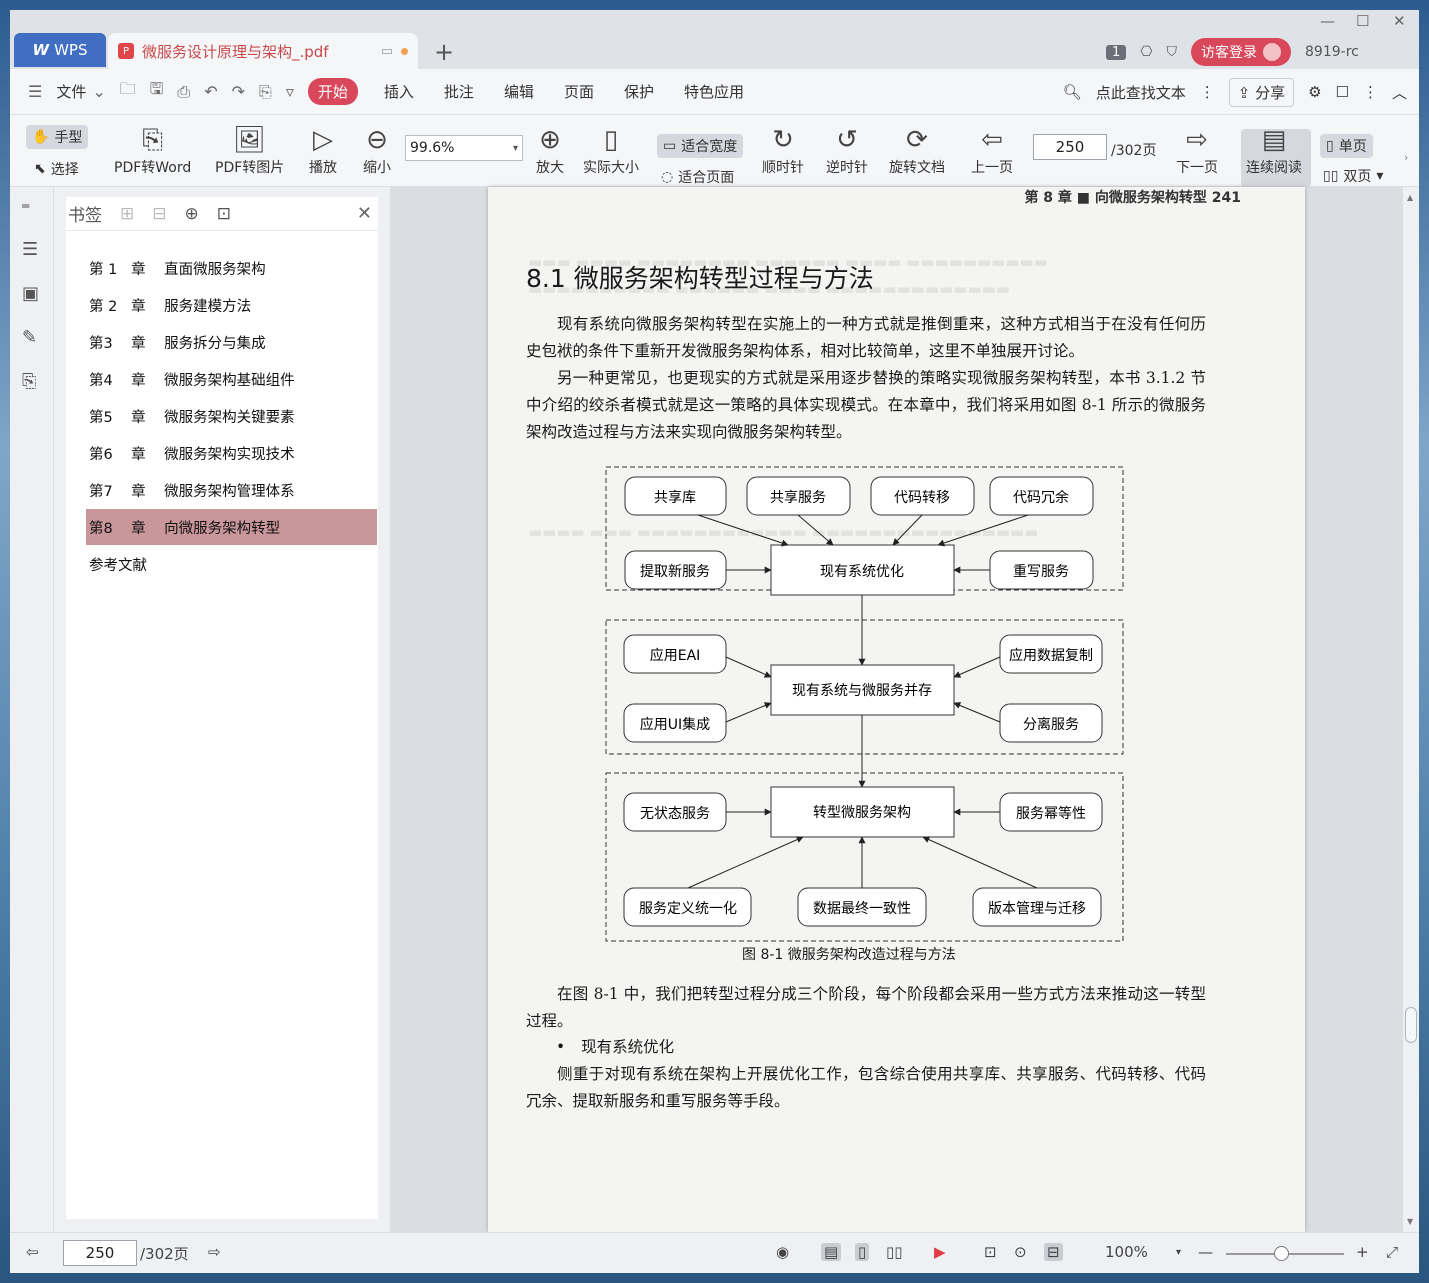 This screenshot has width=1429, height=1283. I want to click on zoom-out-button: ⊖ 缩小, so click(377, 150).